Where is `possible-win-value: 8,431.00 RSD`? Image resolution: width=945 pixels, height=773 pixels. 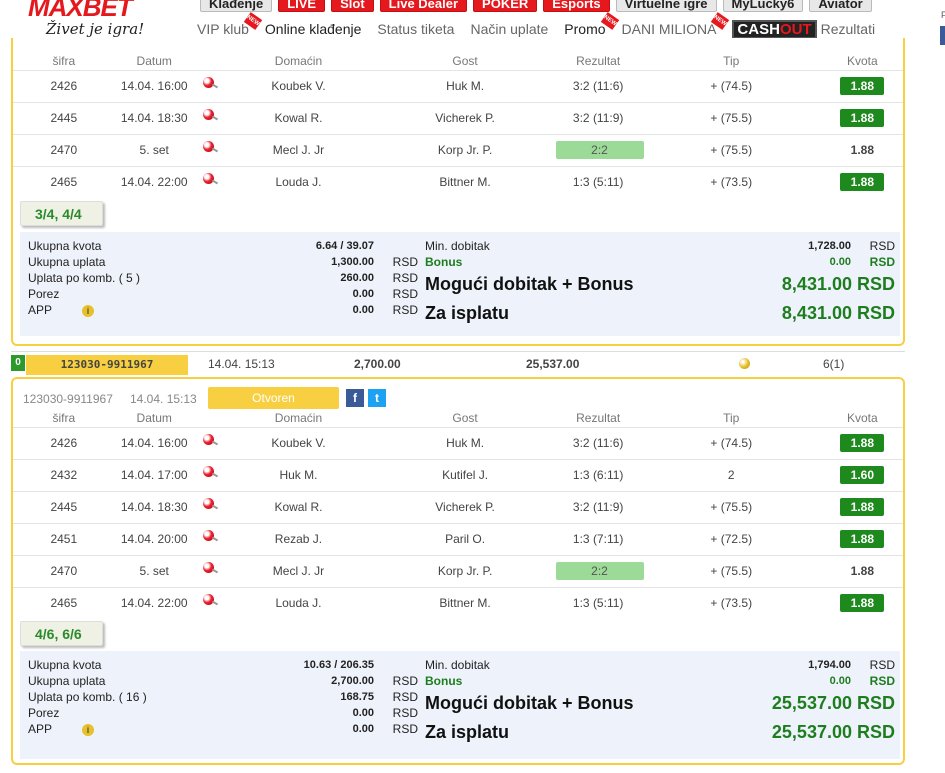 possible-win-value: 8,431.00 RSD is located at coordinates (838, 284).